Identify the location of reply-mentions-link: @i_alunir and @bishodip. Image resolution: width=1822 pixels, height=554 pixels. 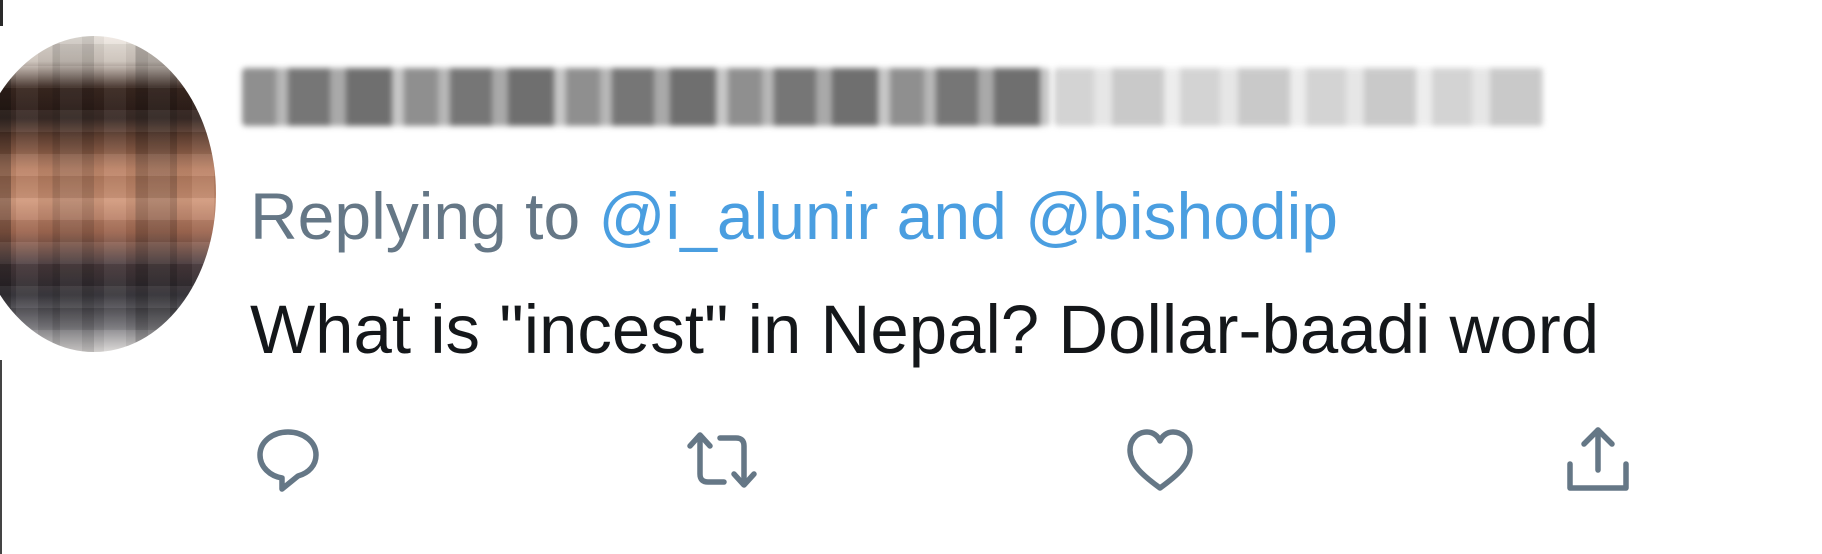
(968, 216).